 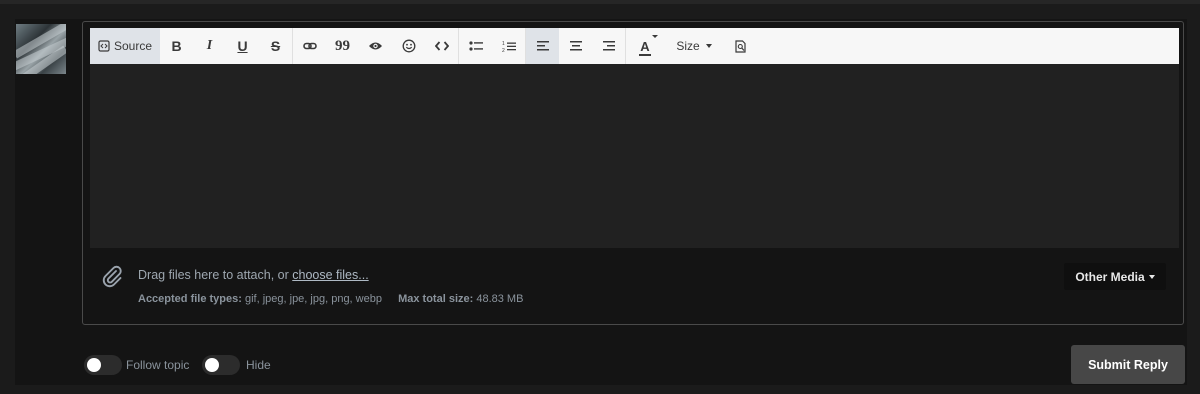 I want to click on submit-reply-button: Submit Reply, so click(x=1128, y=364).